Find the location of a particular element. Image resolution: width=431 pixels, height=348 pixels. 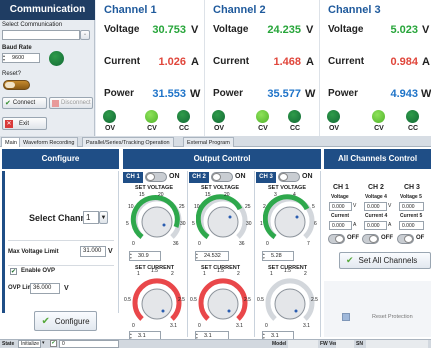

ch1-voltage-field: 30.9 is located at coordinates (145, 256).